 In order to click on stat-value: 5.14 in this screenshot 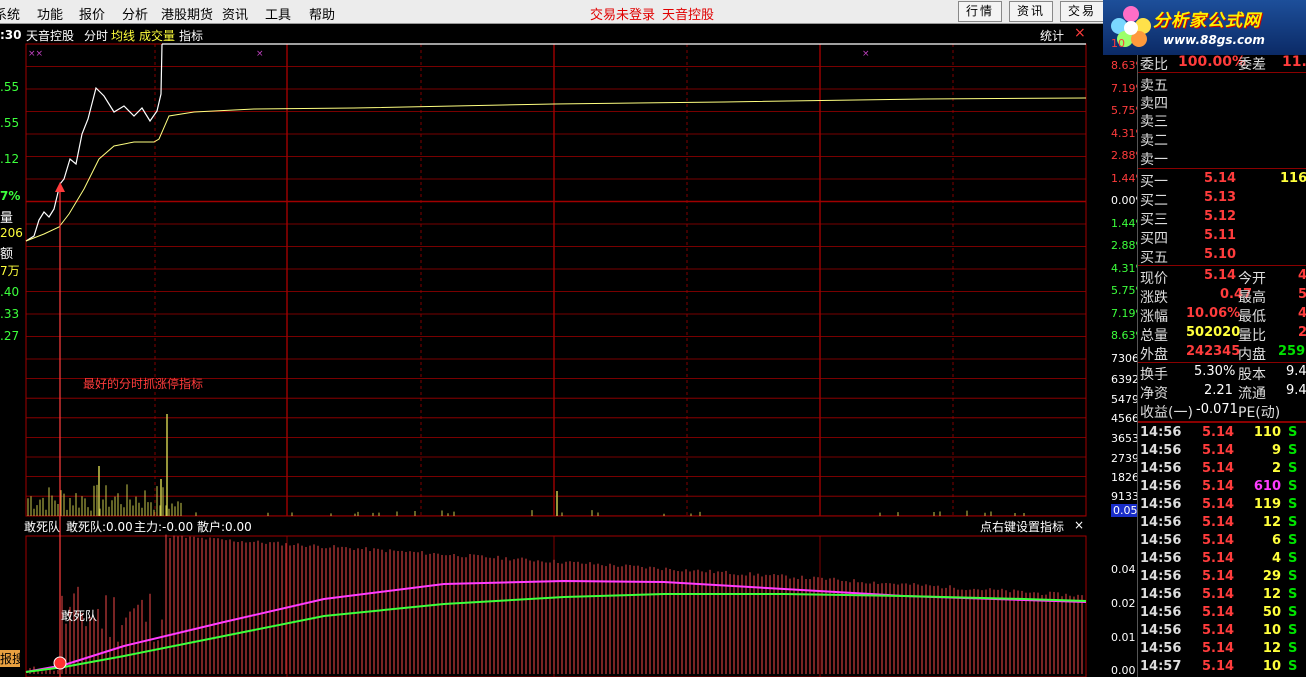, I will do `click(1220, 275)`.